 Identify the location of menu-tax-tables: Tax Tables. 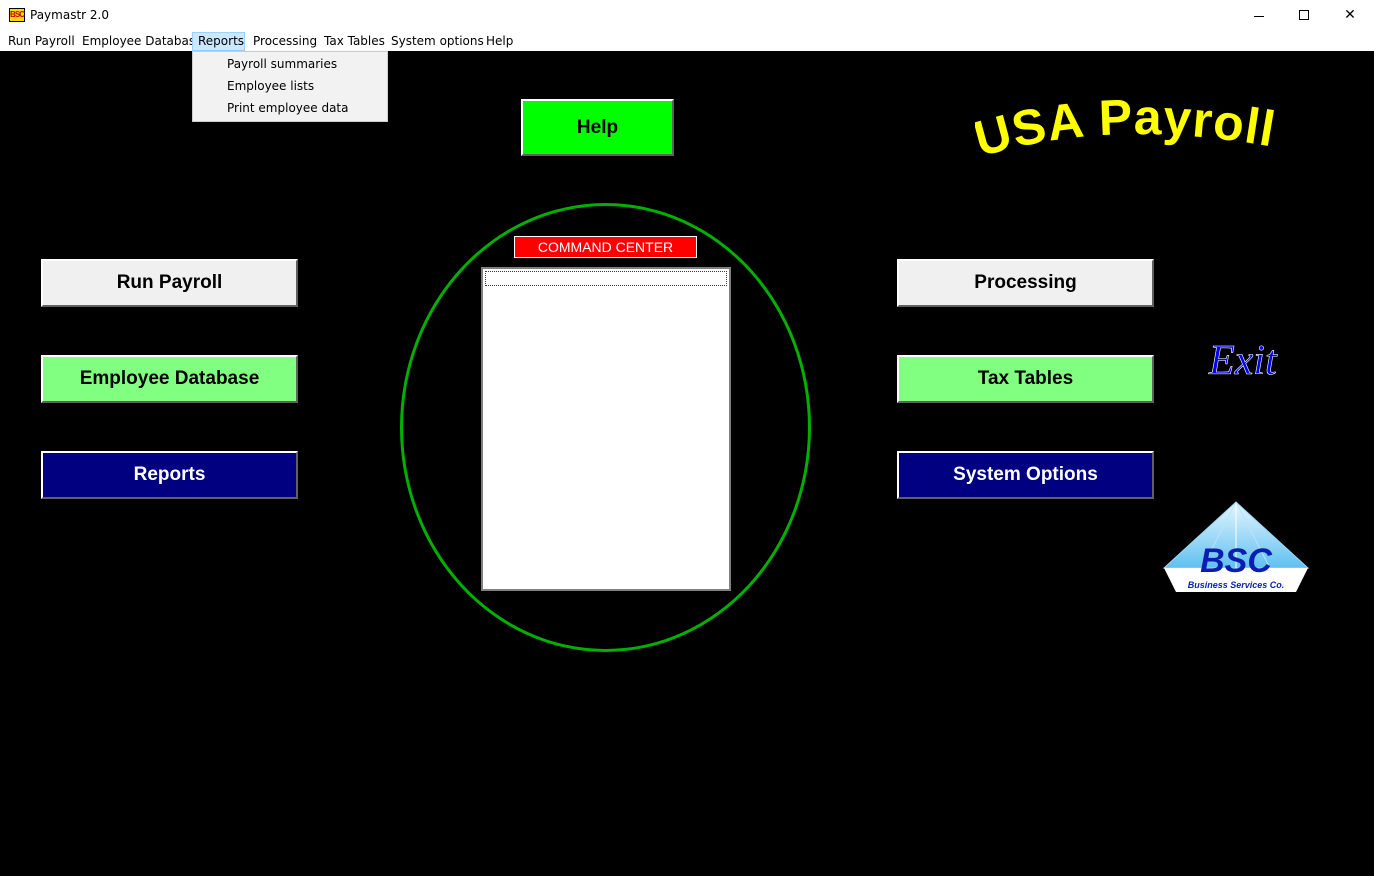
(354, 41).